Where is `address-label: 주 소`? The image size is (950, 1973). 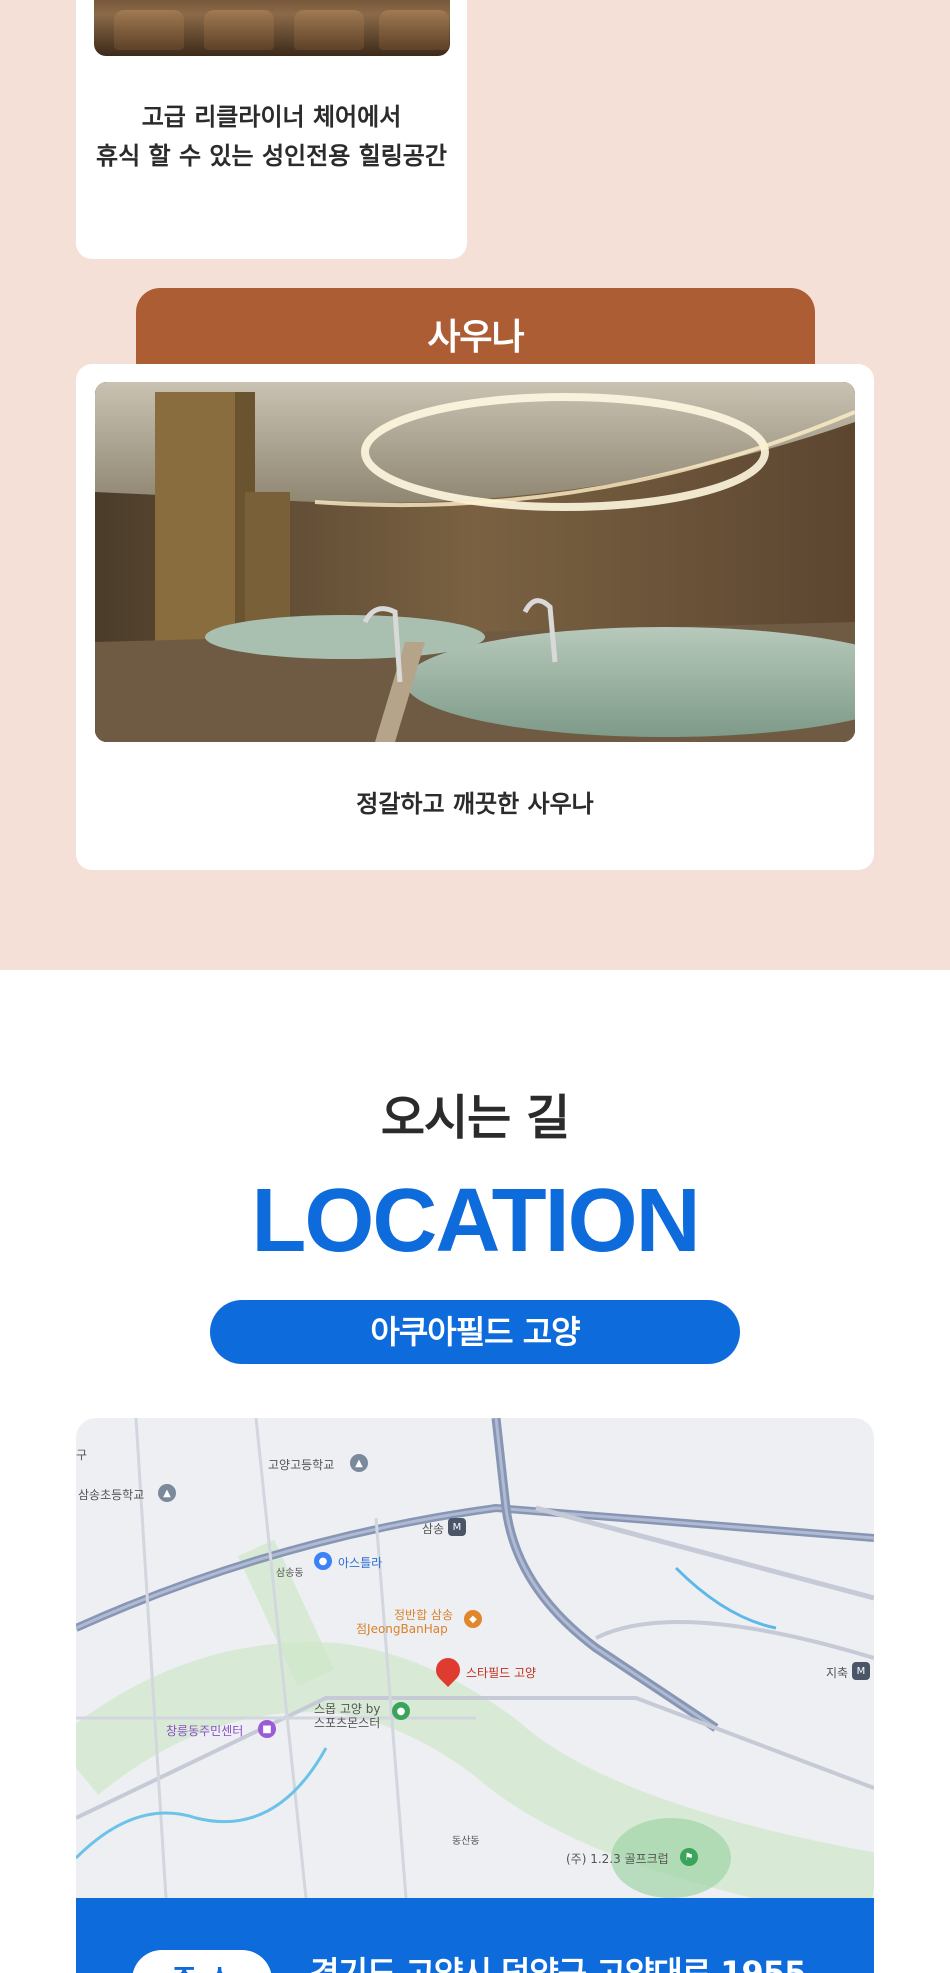 address-label: 주 소 is located at coordinates (202, 1961).